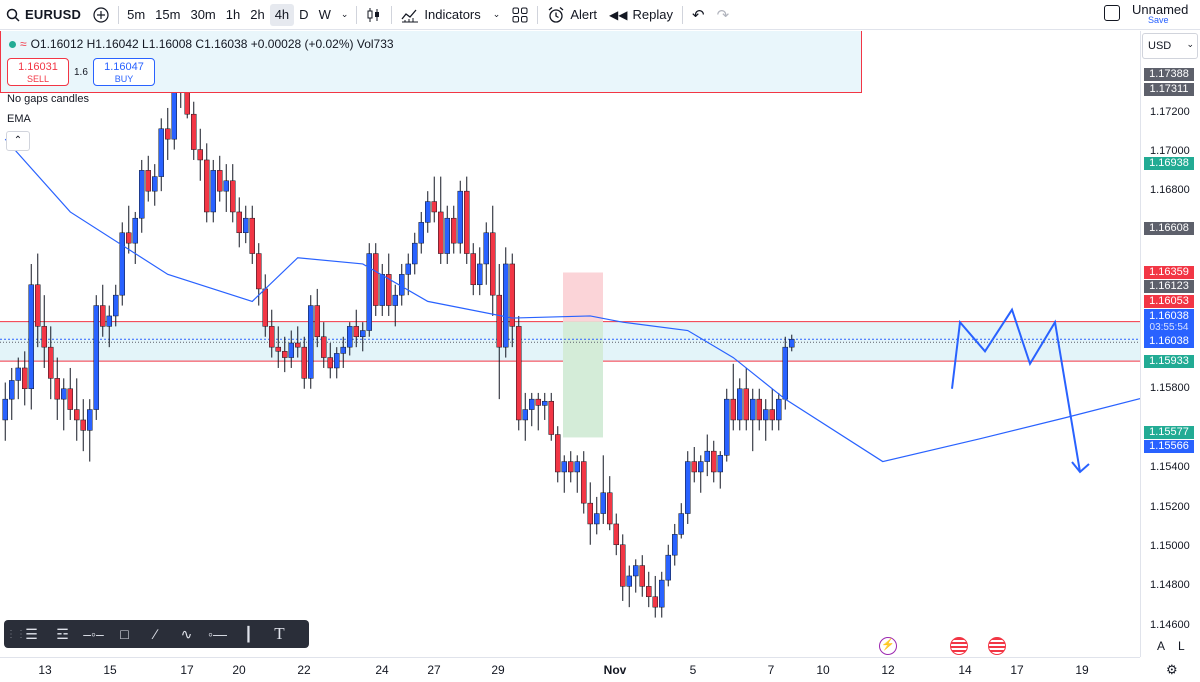  I want to click on compare-button, so click(101, 15).